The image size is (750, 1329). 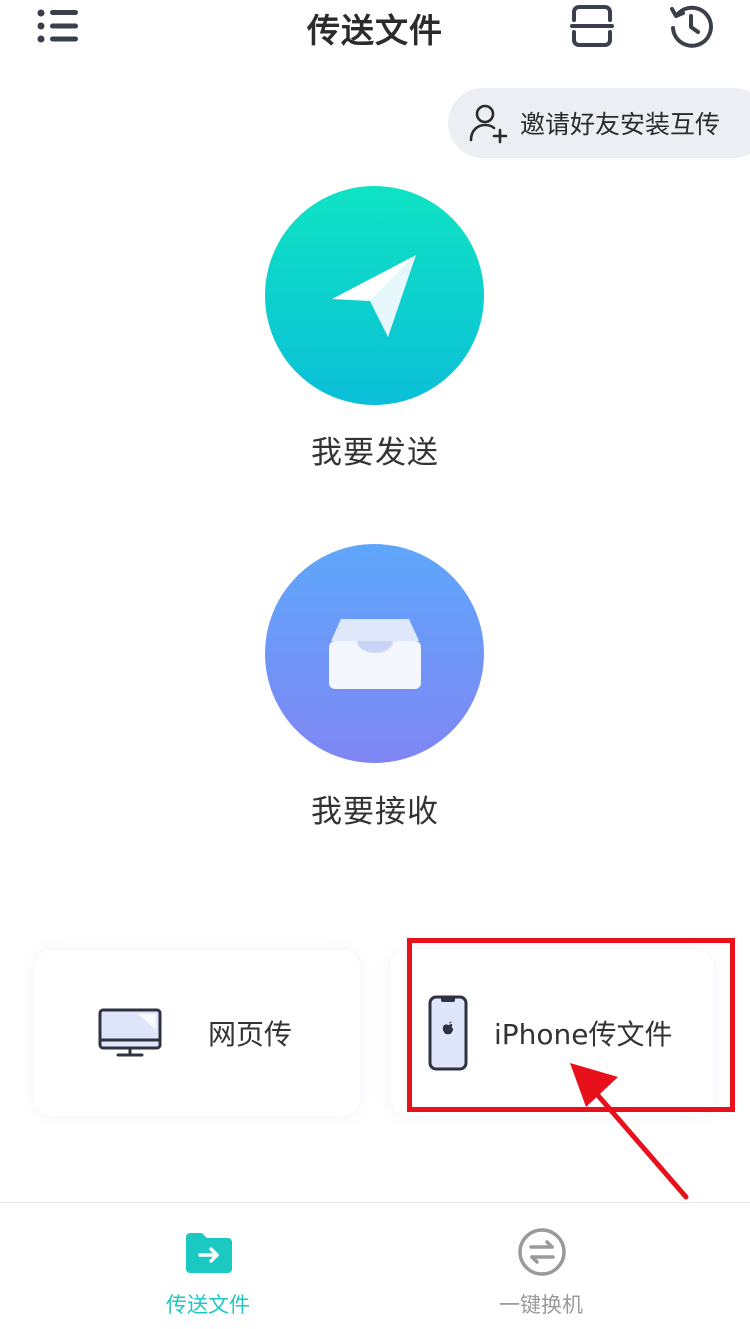 I want to click on scan-icon, so click(x=592, y=26).